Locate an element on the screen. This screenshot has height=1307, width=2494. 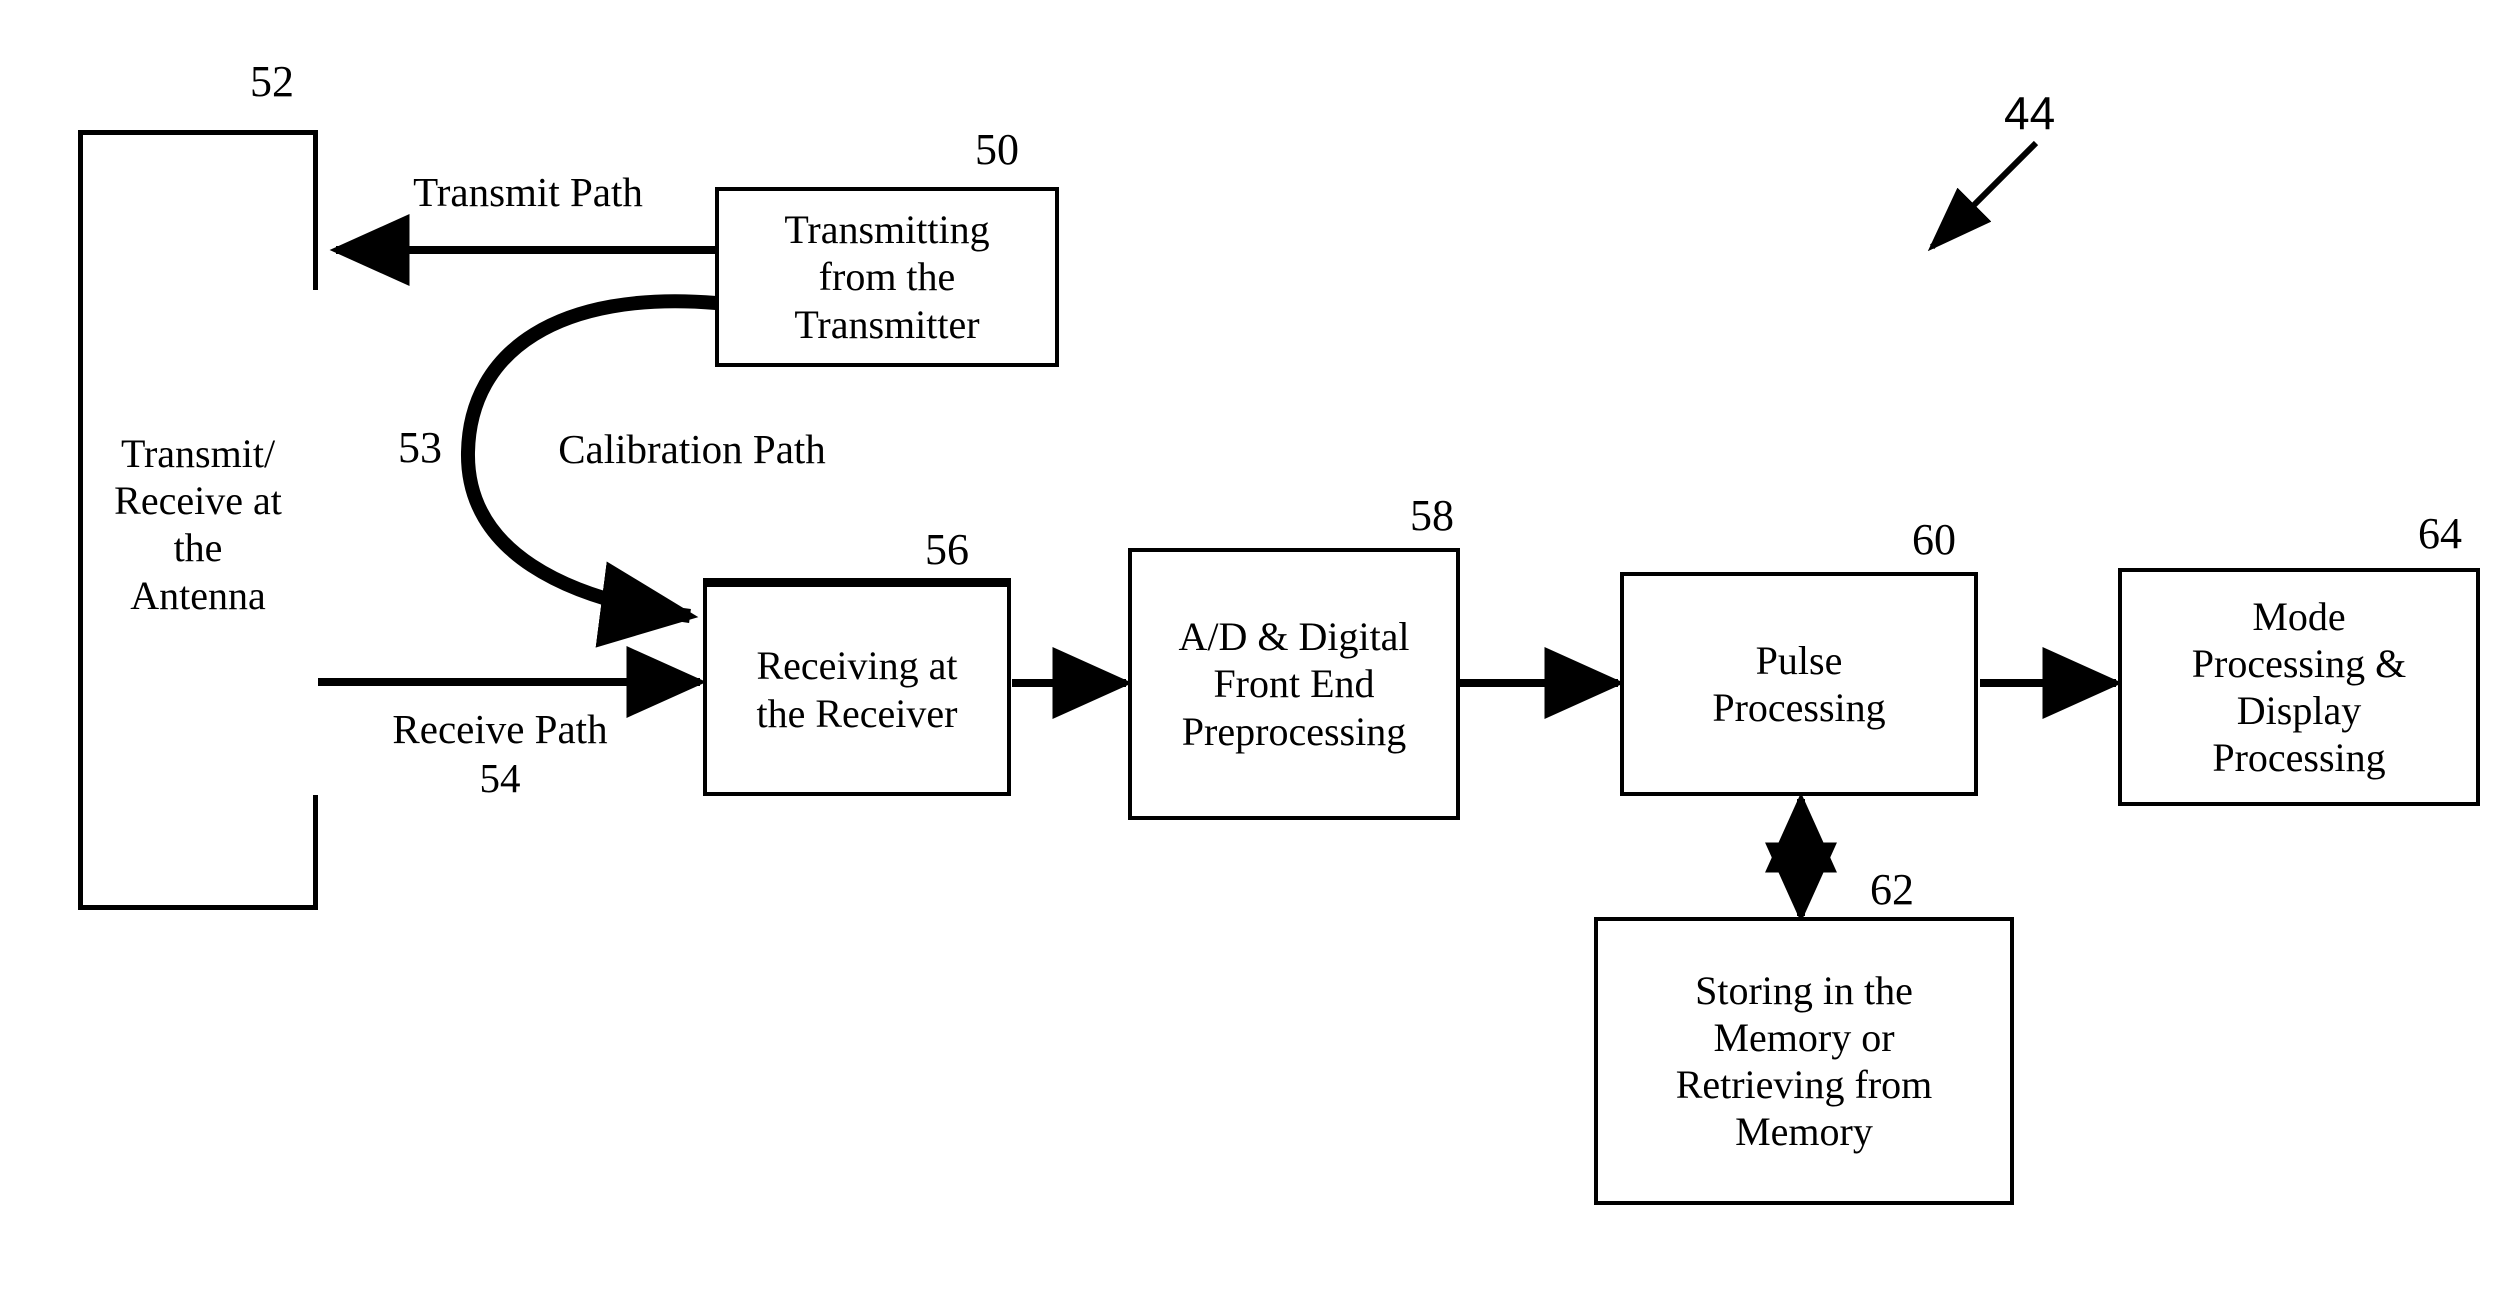
ref-number-56: 56 is located at coordinates (947, 549).